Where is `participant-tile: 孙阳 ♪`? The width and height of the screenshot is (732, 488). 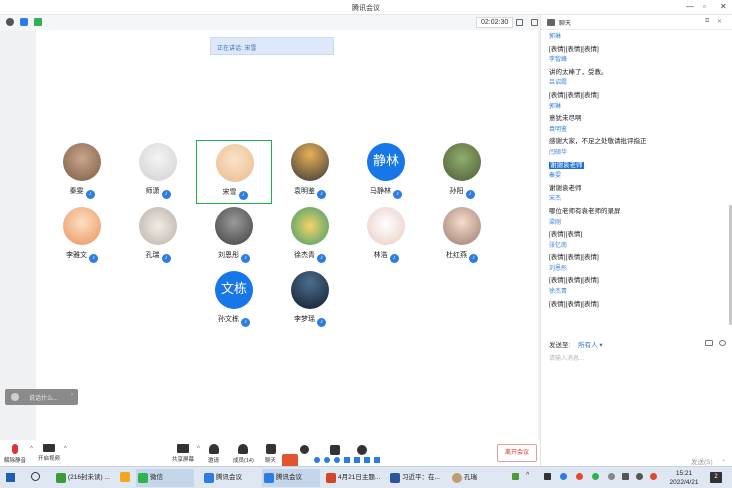 participant-tile: 孙阳 ♪ is located at coordinates (462, 172).